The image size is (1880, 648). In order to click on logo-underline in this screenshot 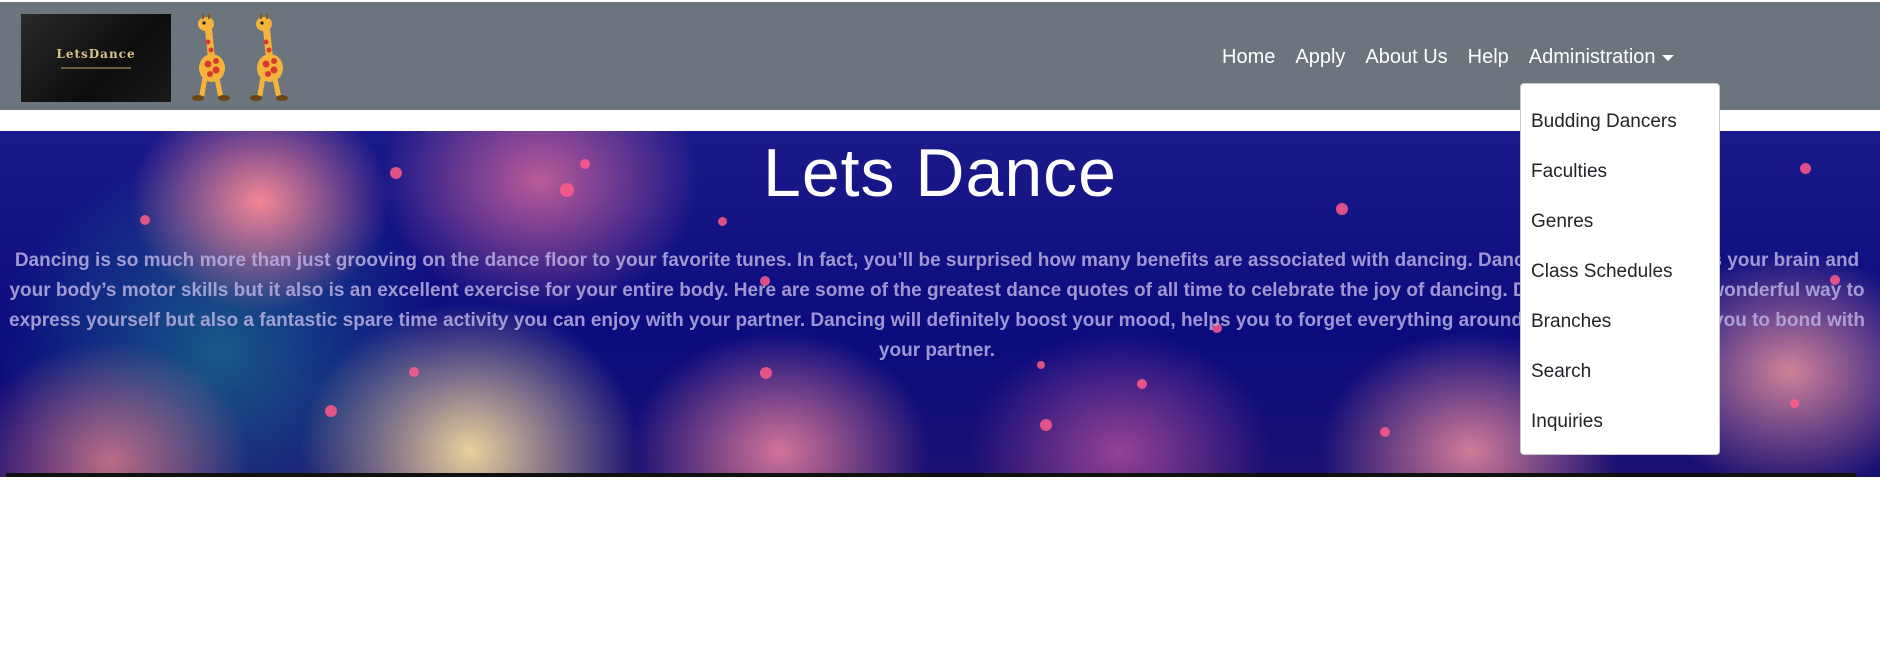, I will do `click(96, 68)`.